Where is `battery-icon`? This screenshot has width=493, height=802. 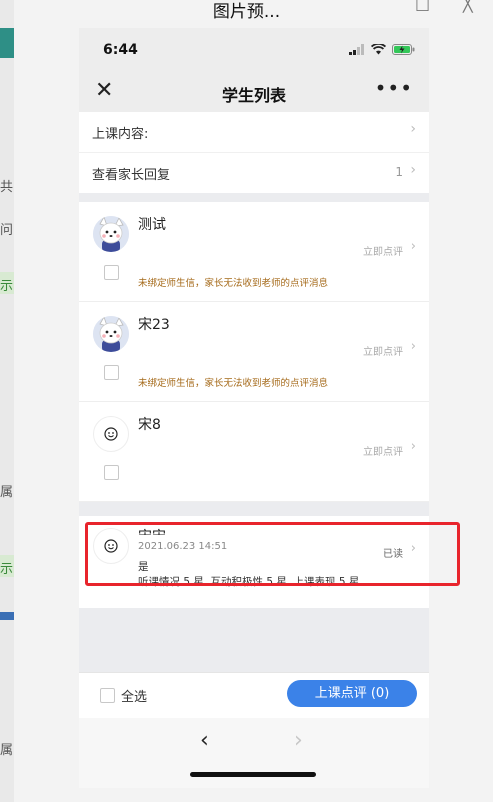
battery-icon is located at coordinates (403, 49).